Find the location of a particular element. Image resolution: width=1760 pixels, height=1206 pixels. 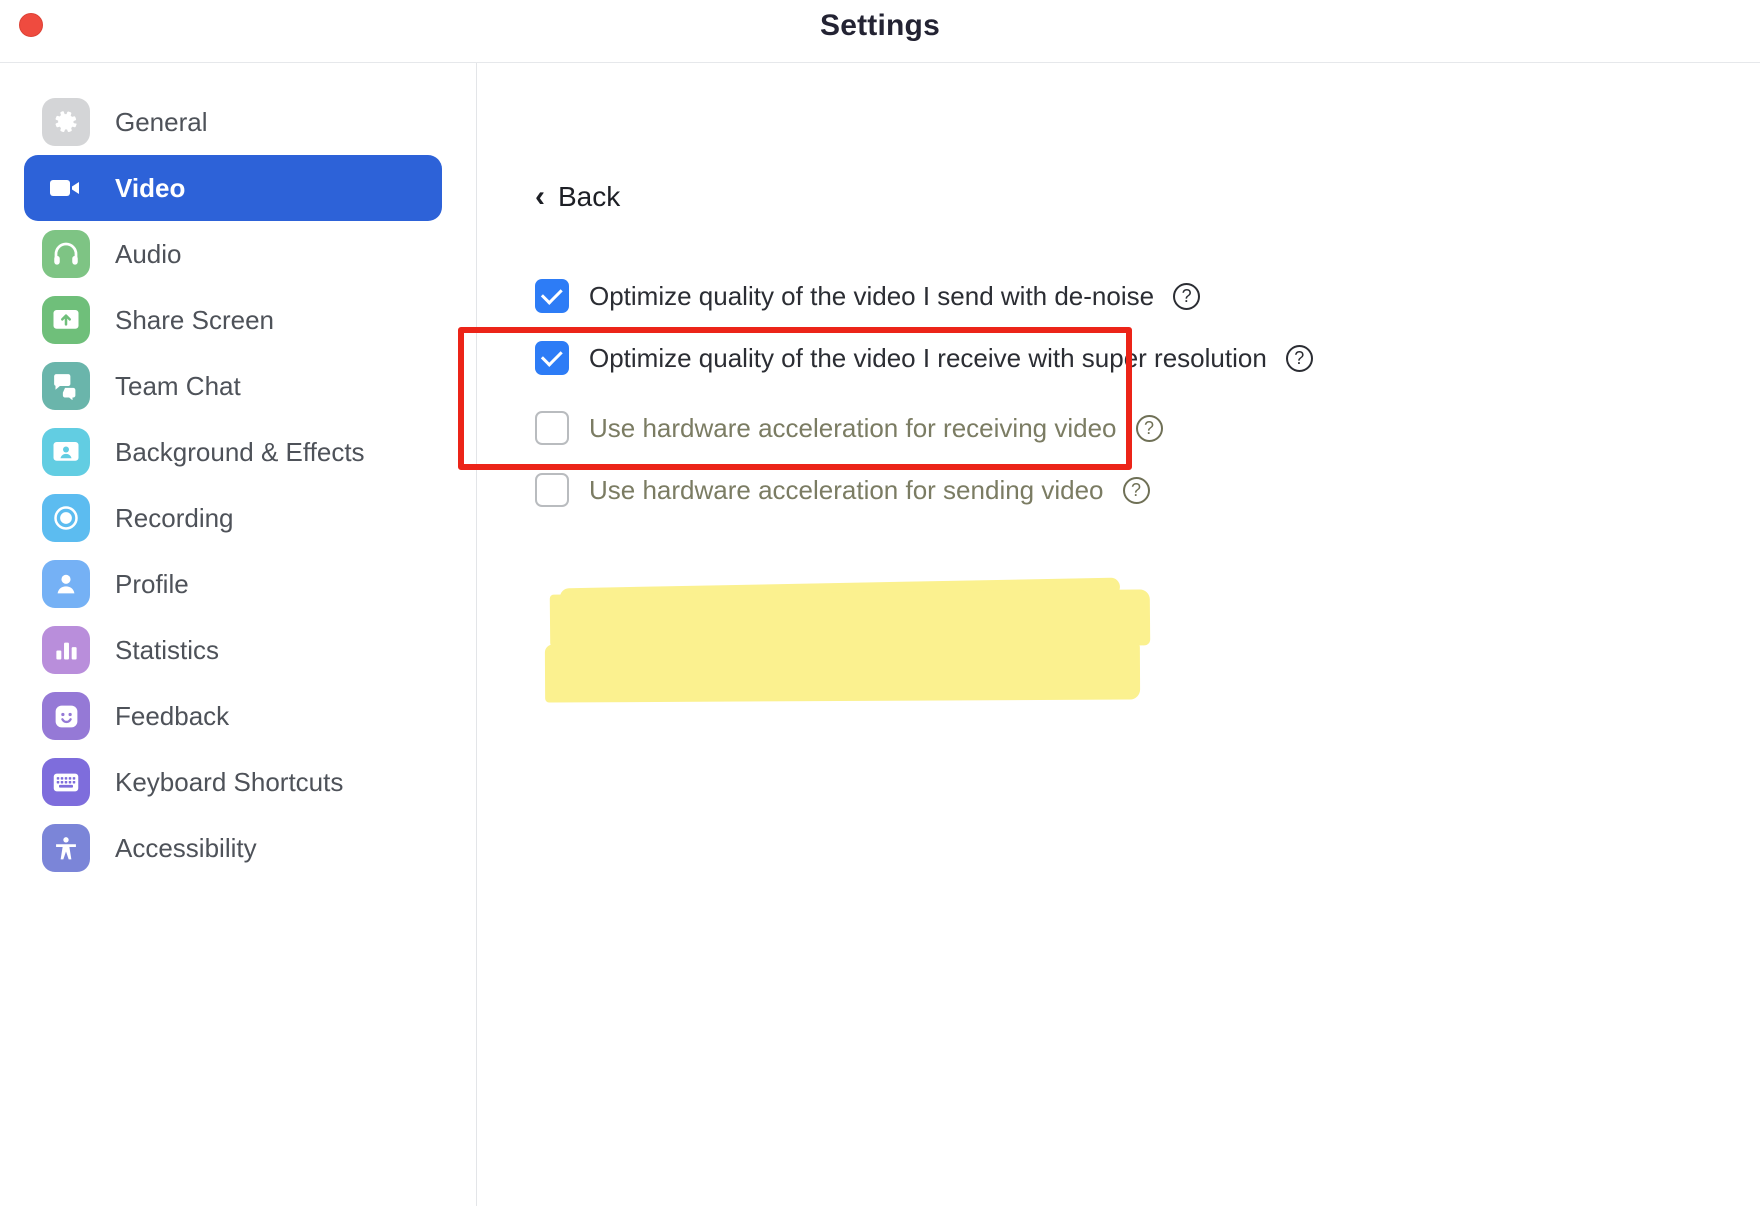

sidebar-item-label: Background & Effects is located at coordinates (240, 451).